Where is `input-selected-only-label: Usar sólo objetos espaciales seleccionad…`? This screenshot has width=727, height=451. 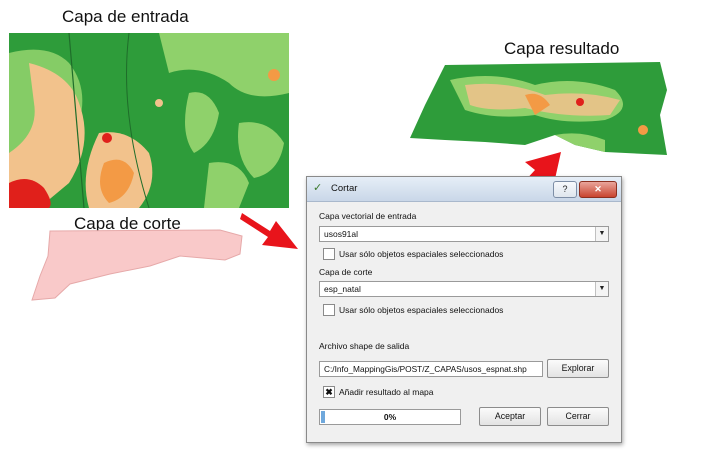 input-selected-only-label: Usar sólo objetos espaciales seleccionad… is located at coordinates (421, 254).